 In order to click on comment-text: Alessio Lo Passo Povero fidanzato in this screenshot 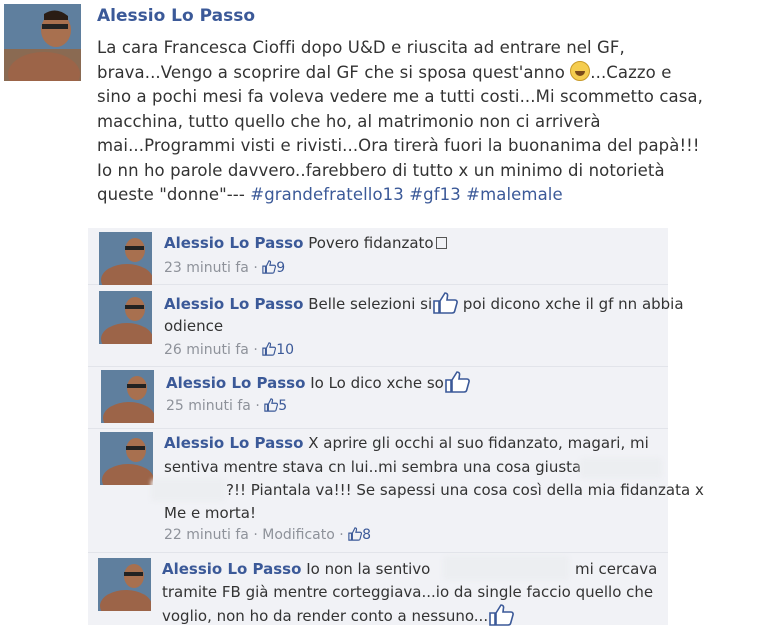, I will do `click(305, 243)`.